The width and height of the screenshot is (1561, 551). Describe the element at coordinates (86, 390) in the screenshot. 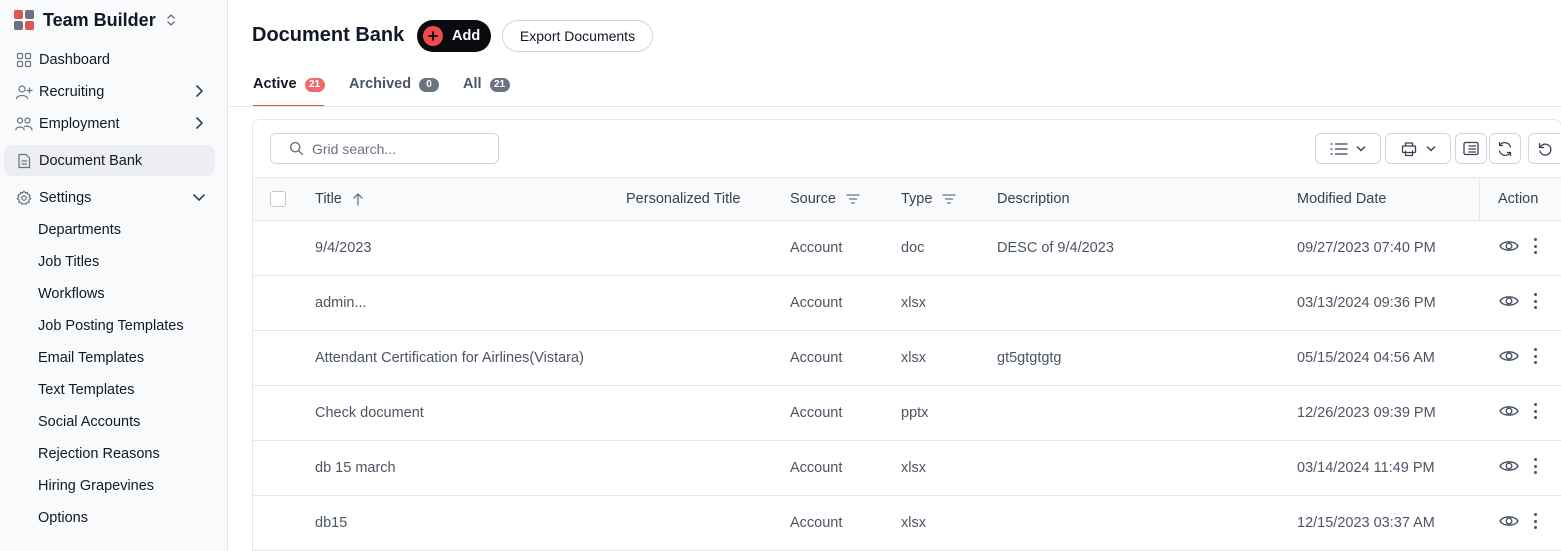

I see `sidebar-subitem-text-templates: Text Templates` at that location.